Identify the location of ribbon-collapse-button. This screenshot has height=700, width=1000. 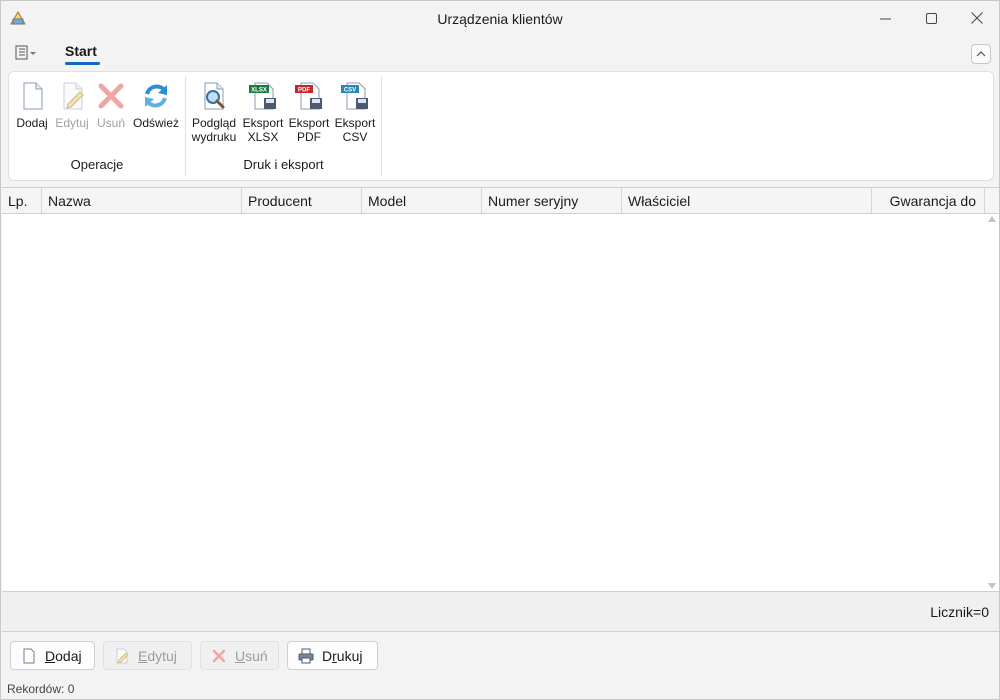
(981, 54).